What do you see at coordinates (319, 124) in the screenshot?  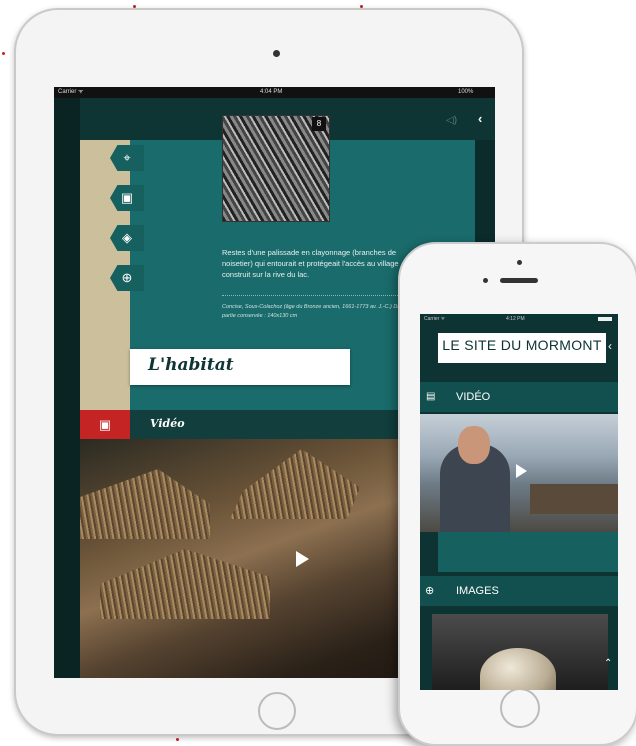 I see `image-number-badge: 8` at bounding box center [319, 124].